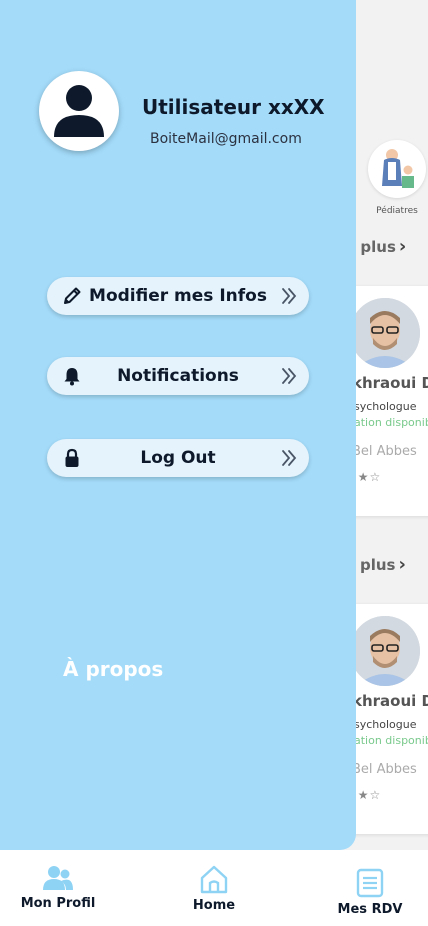 This screenshot has width=428, height=926. Describe the element at coordinates (58, 878) in the screenshot. I see `users-icon` at that location.